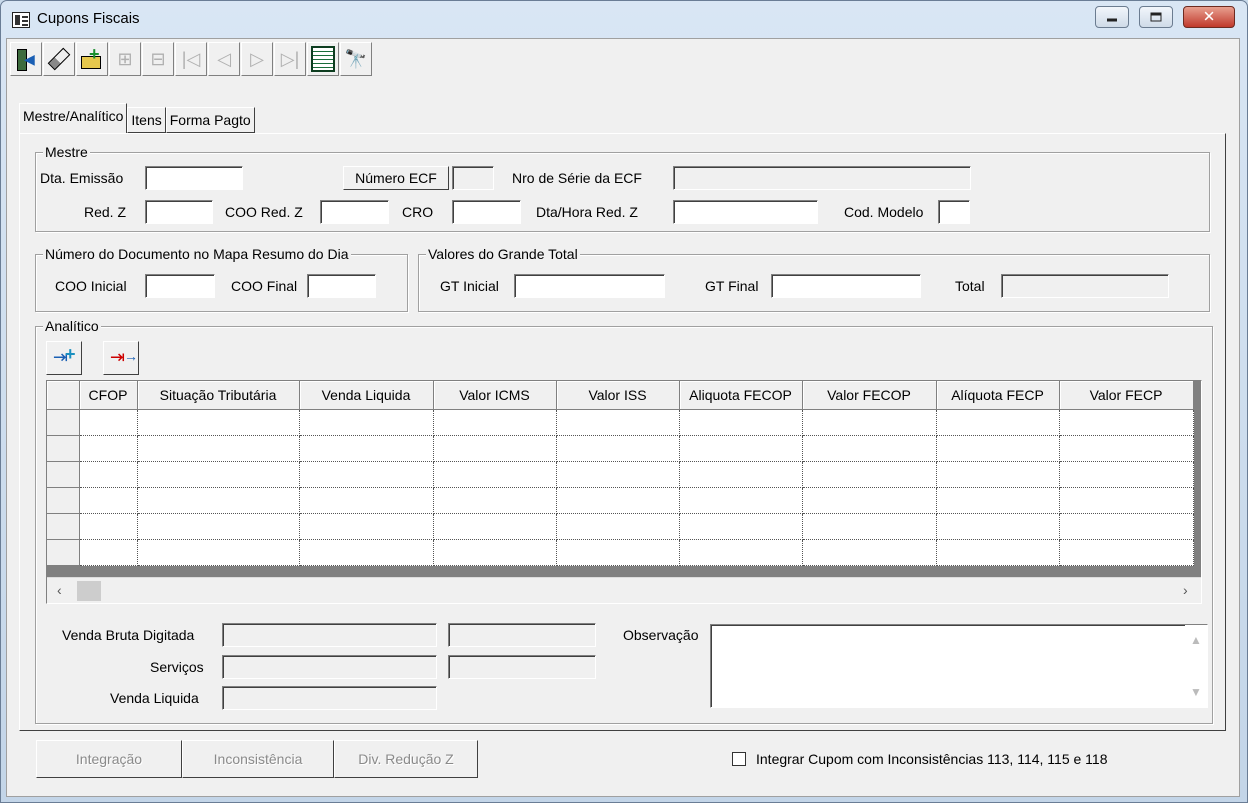  I want to click on close-button: ✕, so click(1209, 17).